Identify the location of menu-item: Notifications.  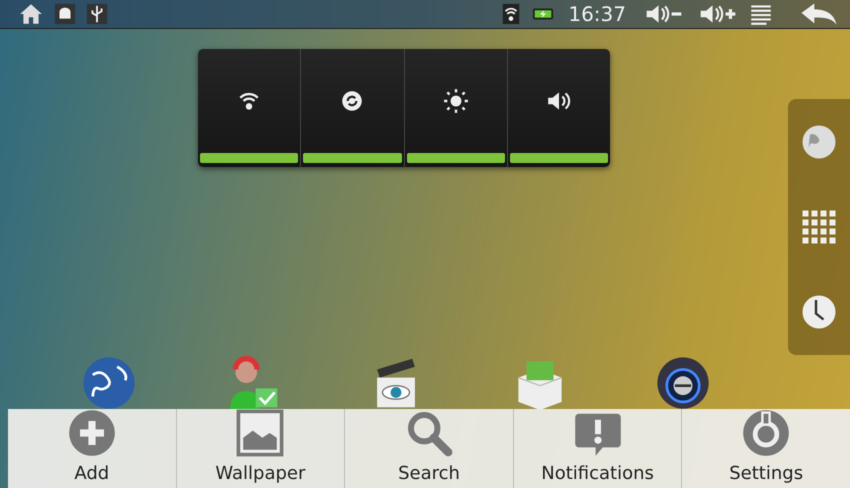
(598, 448).